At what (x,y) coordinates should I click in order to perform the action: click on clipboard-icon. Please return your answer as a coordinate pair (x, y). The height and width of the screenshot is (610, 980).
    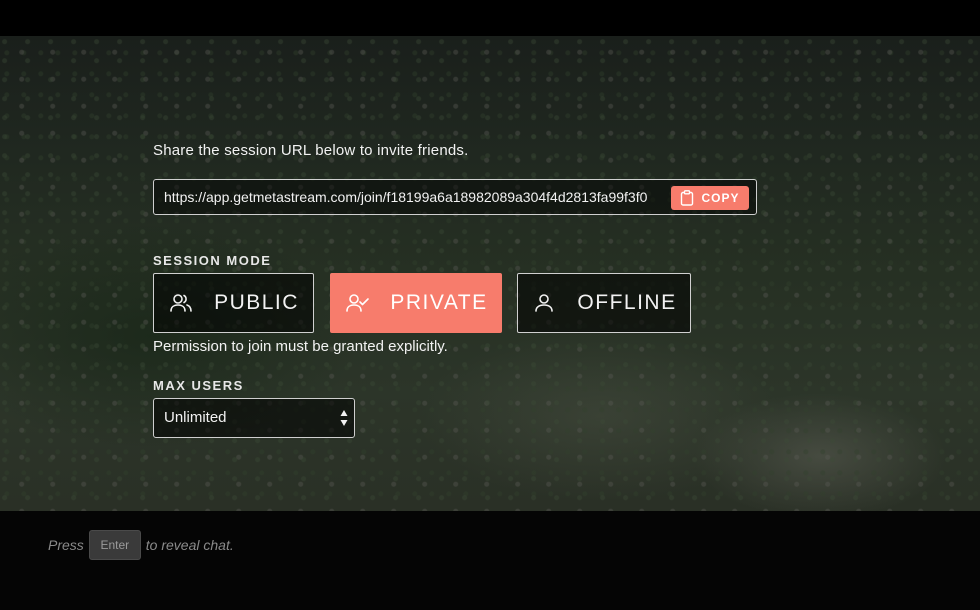
    Looking at the image, I should click on (687, 198).